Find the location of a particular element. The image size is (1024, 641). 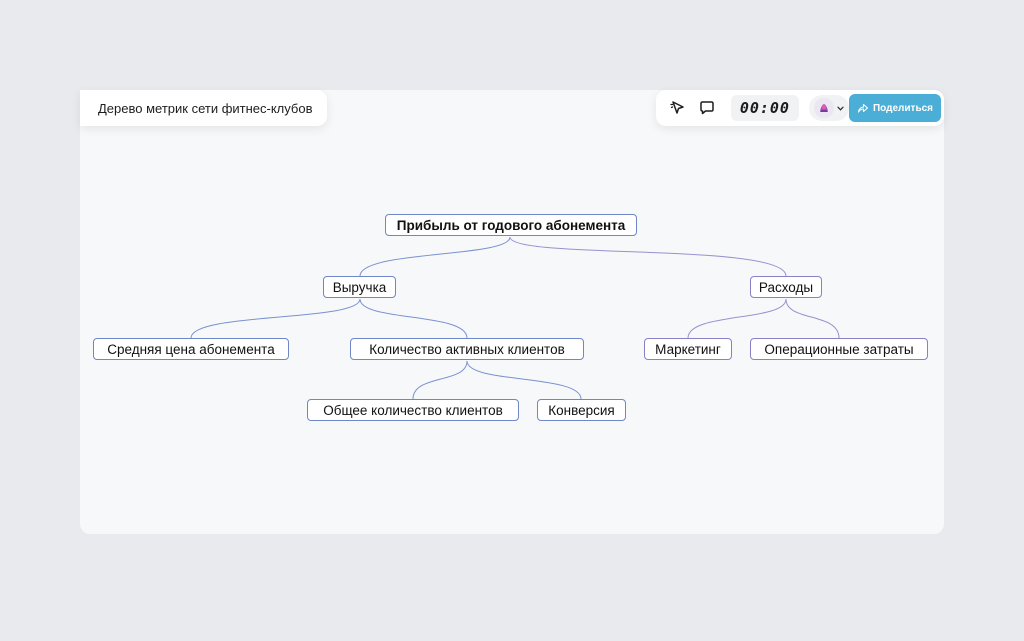

board-title-card: Дерево метрик сети фитнес-клубов is located at coordinates (203, 108).